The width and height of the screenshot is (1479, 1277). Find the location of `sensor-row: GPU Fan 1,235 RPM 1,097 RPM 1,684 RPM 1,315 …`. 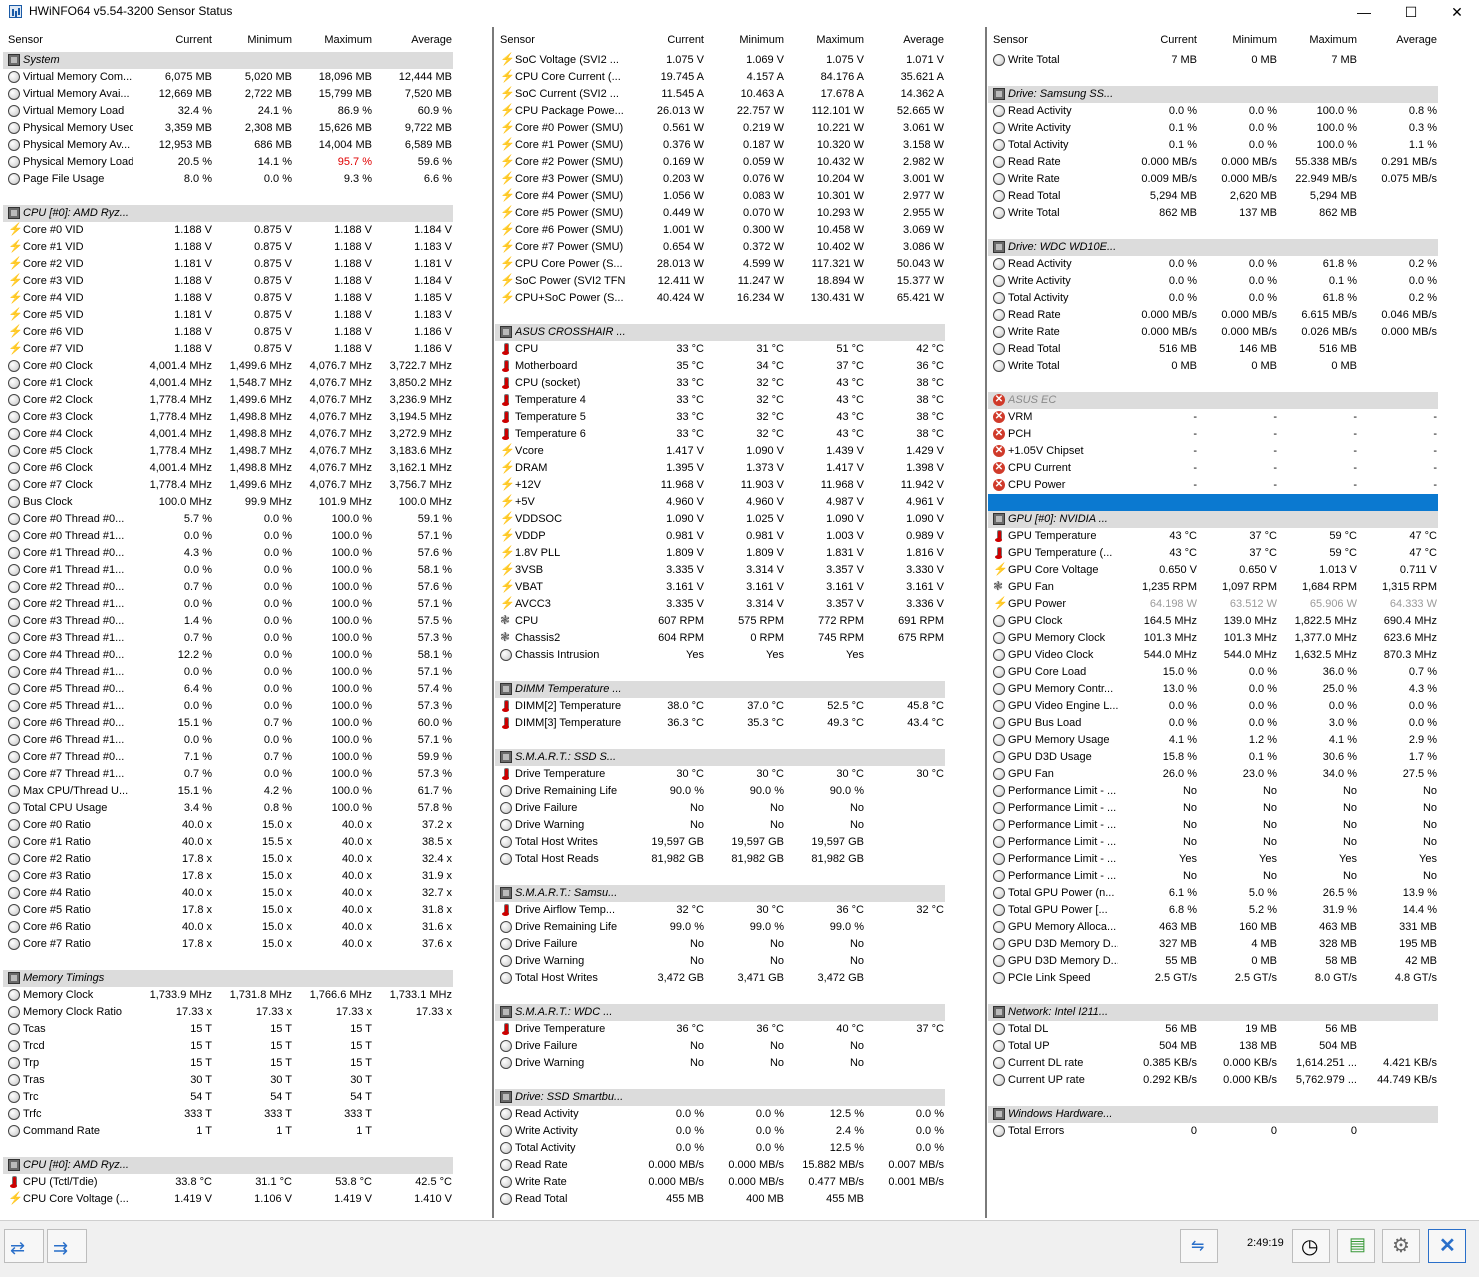

sensor-row: GPU Fan 1,235 RPM 1,097 RPM 1,684 RPM 1,315 … is located at coordinates (1232, 587).